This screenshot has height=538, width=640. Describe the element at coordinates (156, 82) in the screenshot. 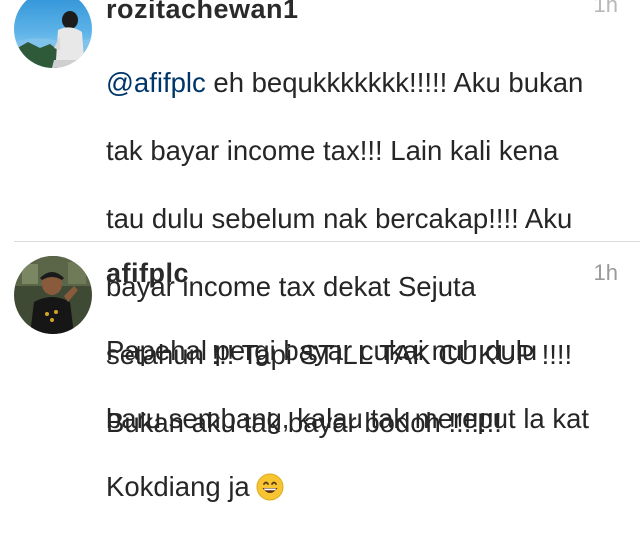

I see `mention-link: @afifplc` at that location.